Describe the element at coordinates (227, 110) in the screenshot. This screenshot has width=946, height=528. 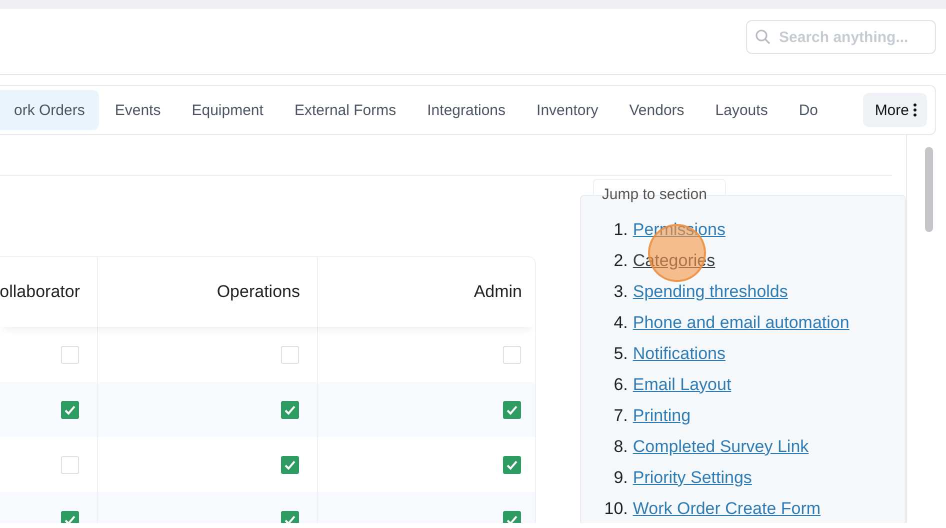
I see `tab: Equipment` at that location.